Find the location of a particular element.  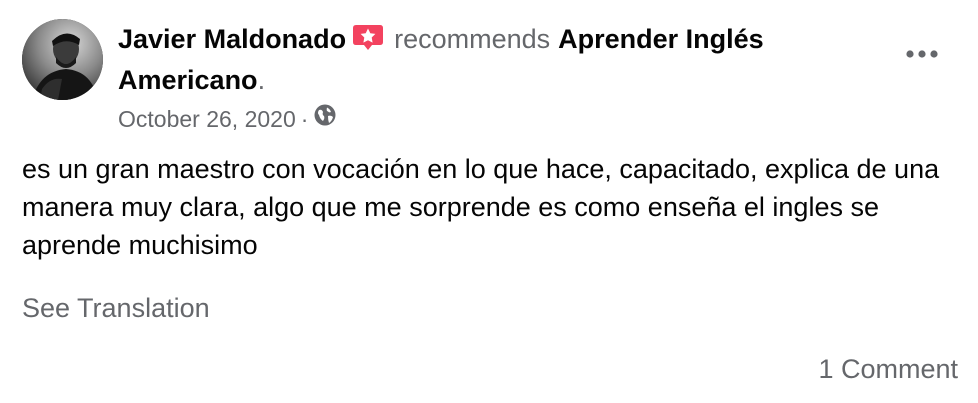

headline-period: . is located at coordinates (261, 80).